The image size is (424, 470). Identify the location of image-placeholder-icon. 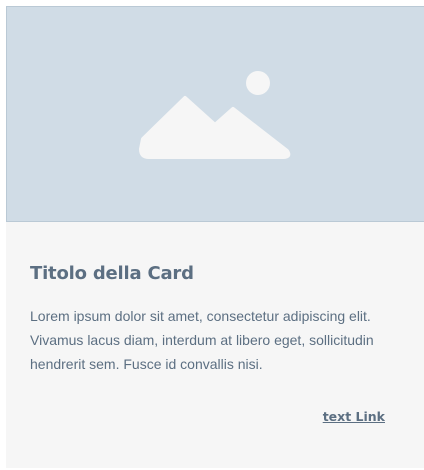
(215, 115).